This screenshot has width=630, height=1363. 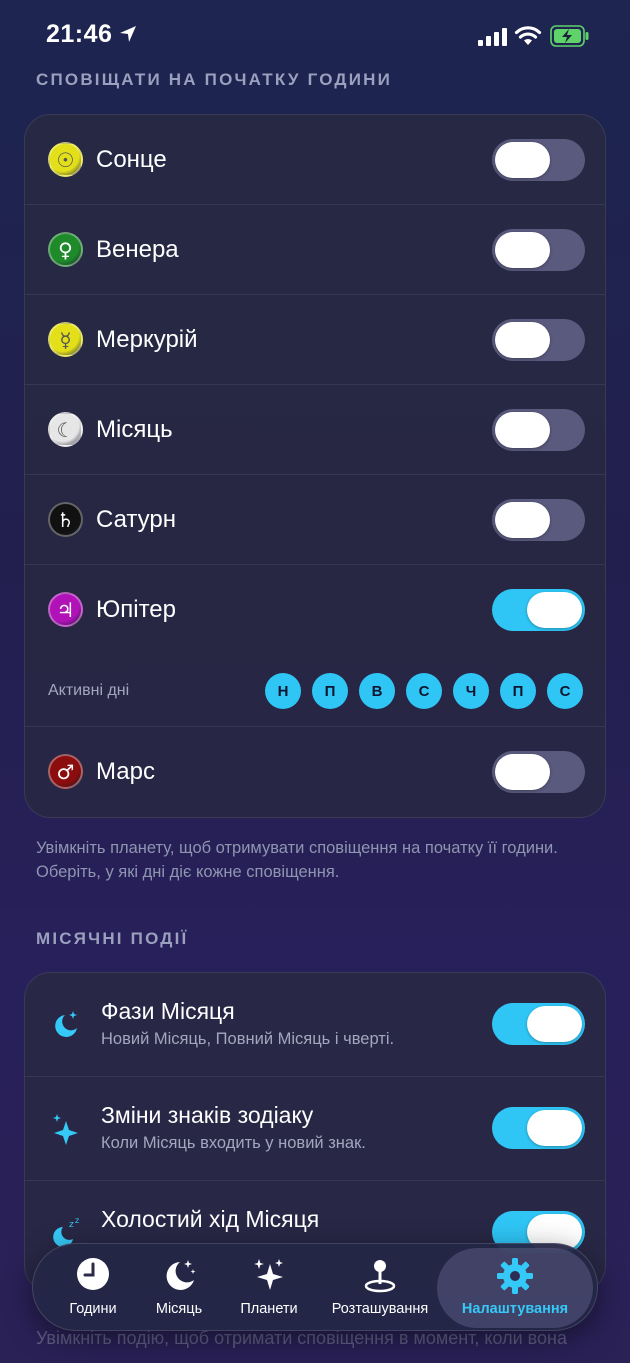 I want to click on status-time: 21:46, so click(x=79, y=34).